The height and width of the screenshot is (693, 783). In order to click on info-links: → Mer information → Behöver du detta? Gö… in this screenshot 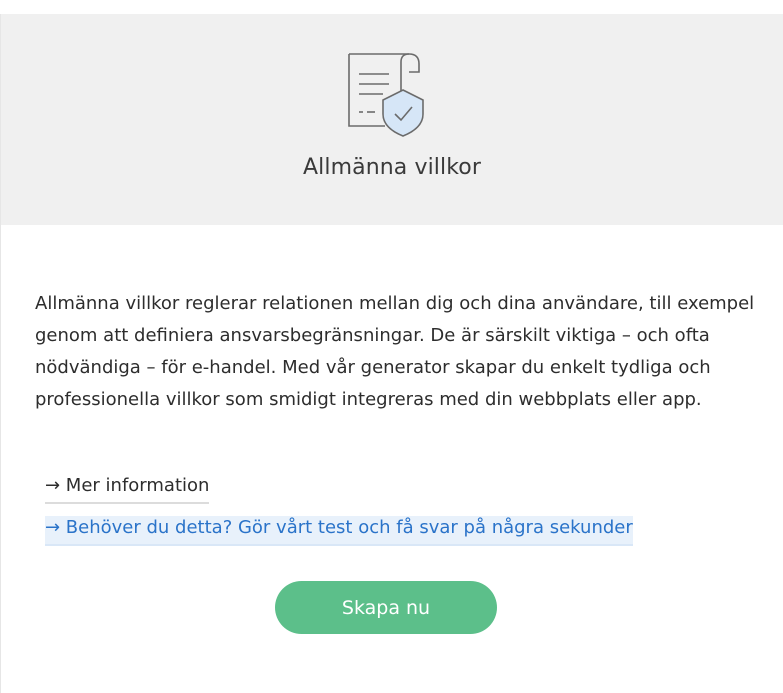, I will do `click(339, 510)`.